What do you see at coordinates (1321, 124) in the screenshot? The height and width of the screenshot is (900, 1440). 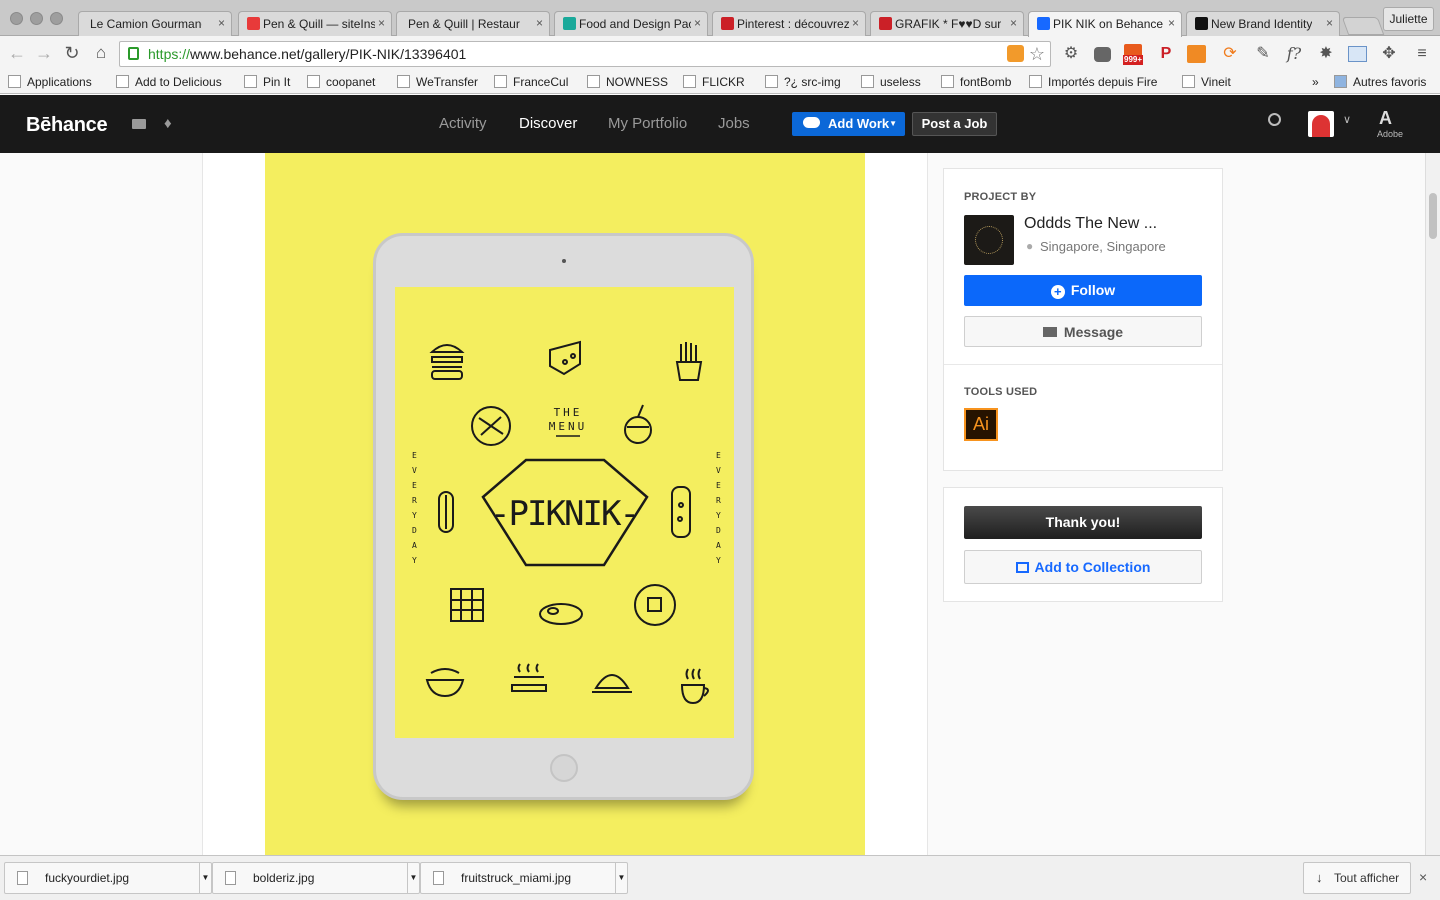 I see `user-avatar` at bounding box center [1321, 124].